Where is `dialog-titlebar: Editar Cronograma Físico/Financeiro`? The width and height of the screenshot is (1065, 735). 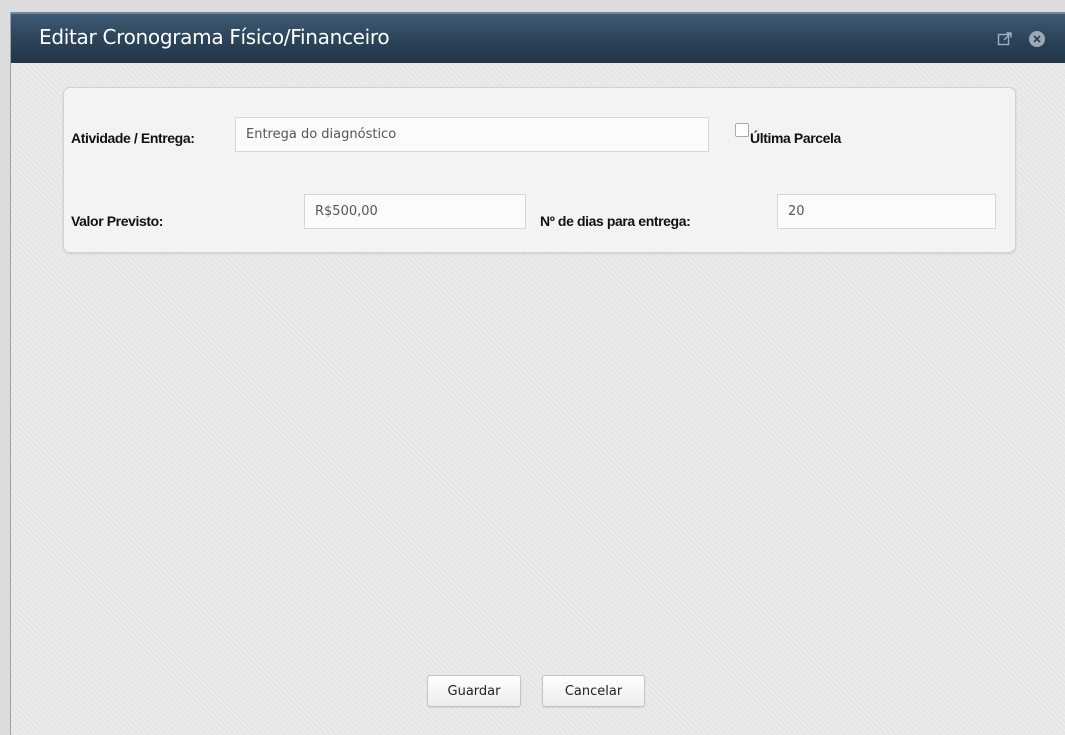 dialog-titlebar: Editar Cronograma Físico/Financeiro is located at coordinates (538, 37).